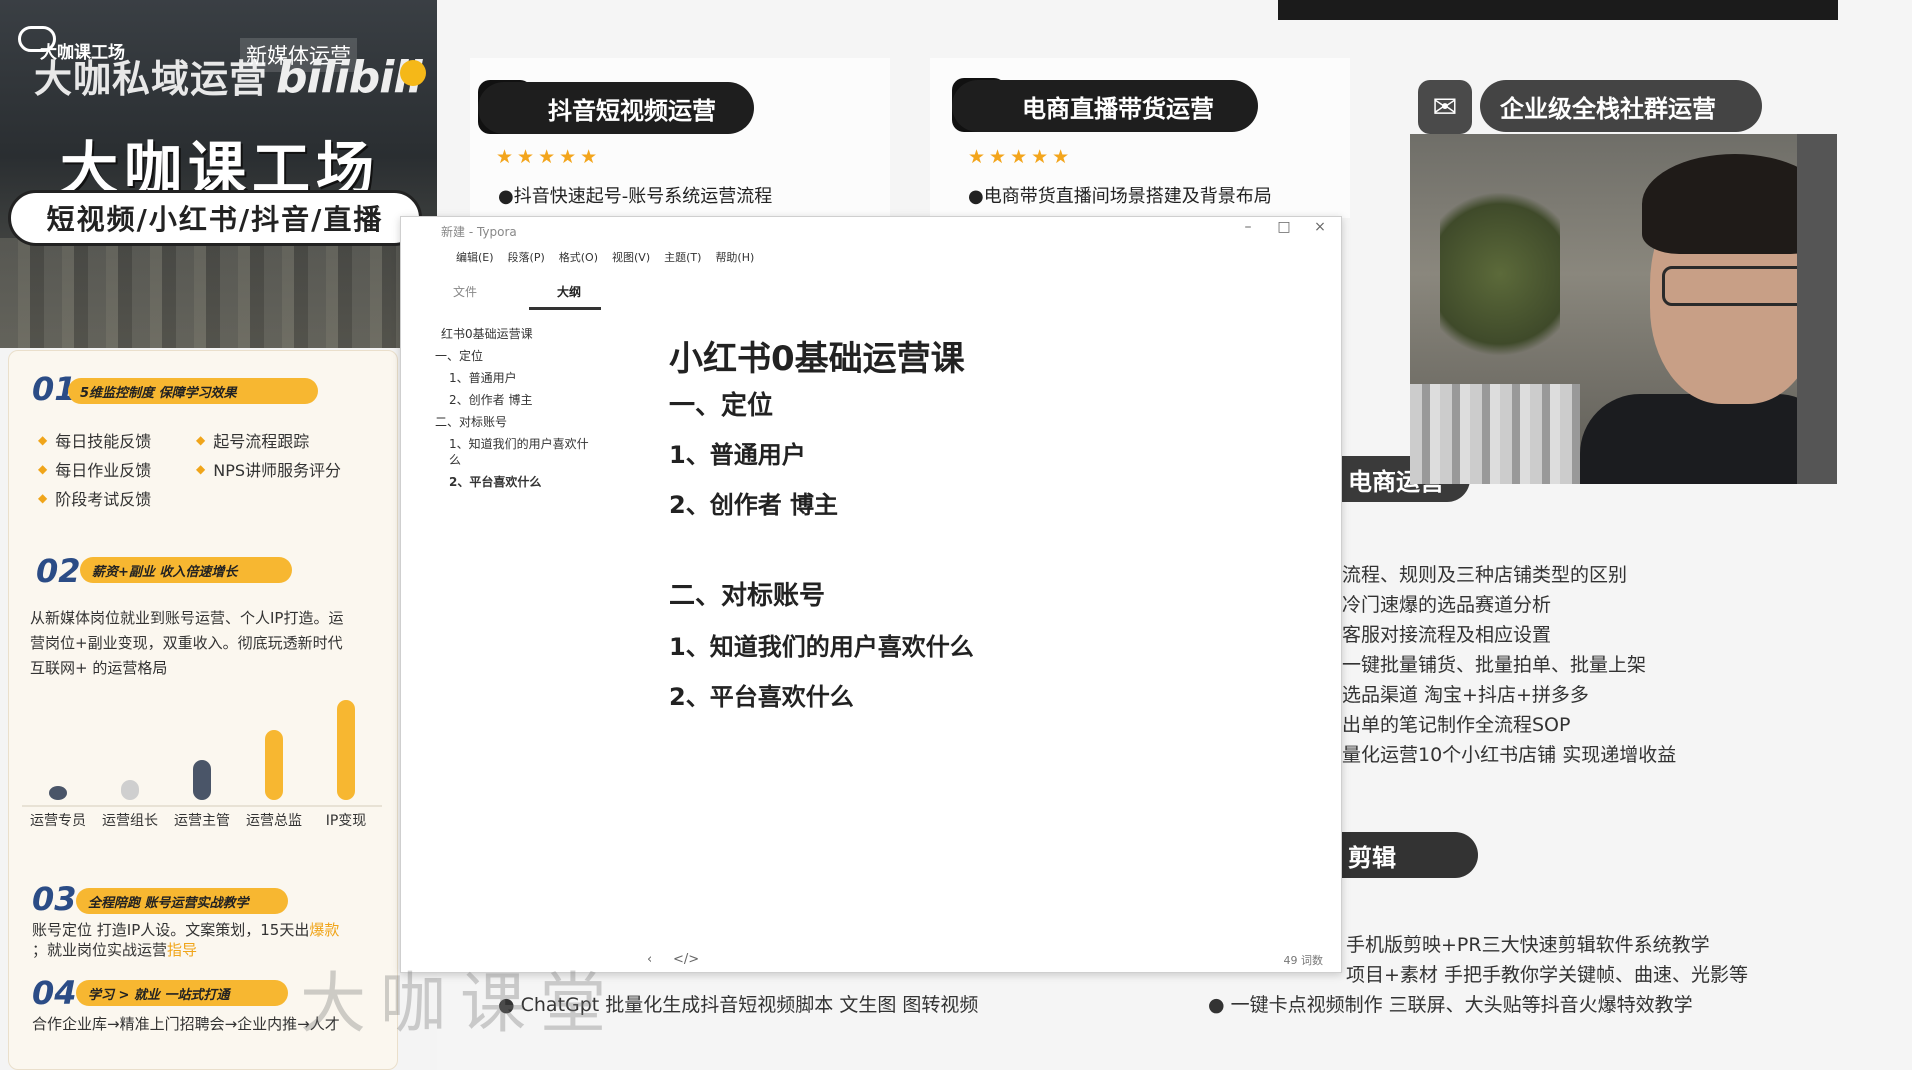 This screenshot has height=1070, width=1912. Describe the element at coordinates (95, 441) in the screenshot. I see `feature-item: ◆ 每日技能反馈` at that location.